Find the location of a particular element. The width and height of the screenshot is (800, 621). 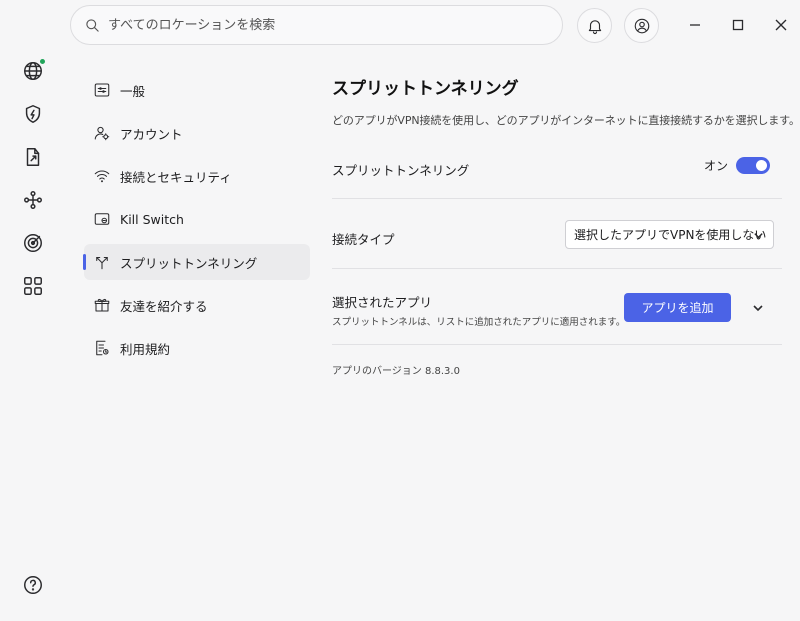

nav-label: 友達を紹介する is located at coordinates (164, 306).